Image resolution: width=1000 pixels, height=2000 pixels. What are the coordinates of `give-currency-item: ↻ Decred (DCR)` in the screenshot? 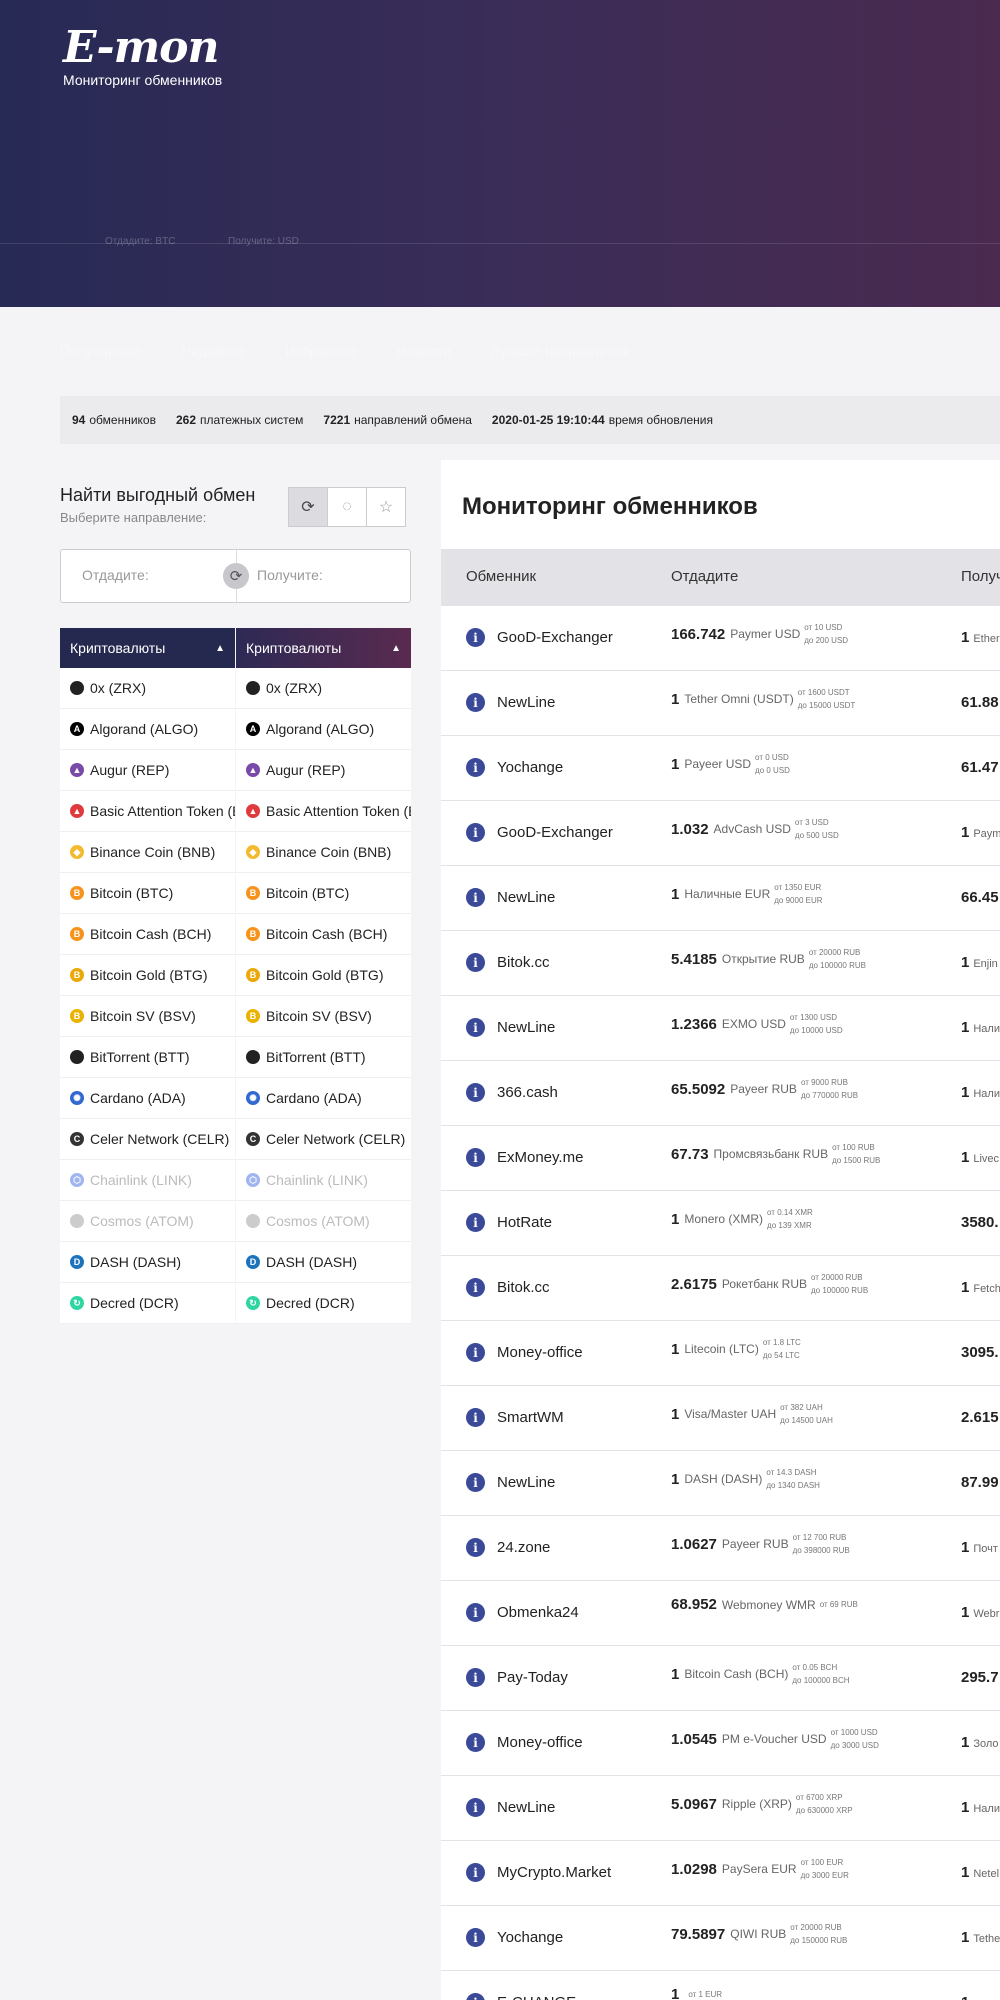 It's located at (147, 1303).